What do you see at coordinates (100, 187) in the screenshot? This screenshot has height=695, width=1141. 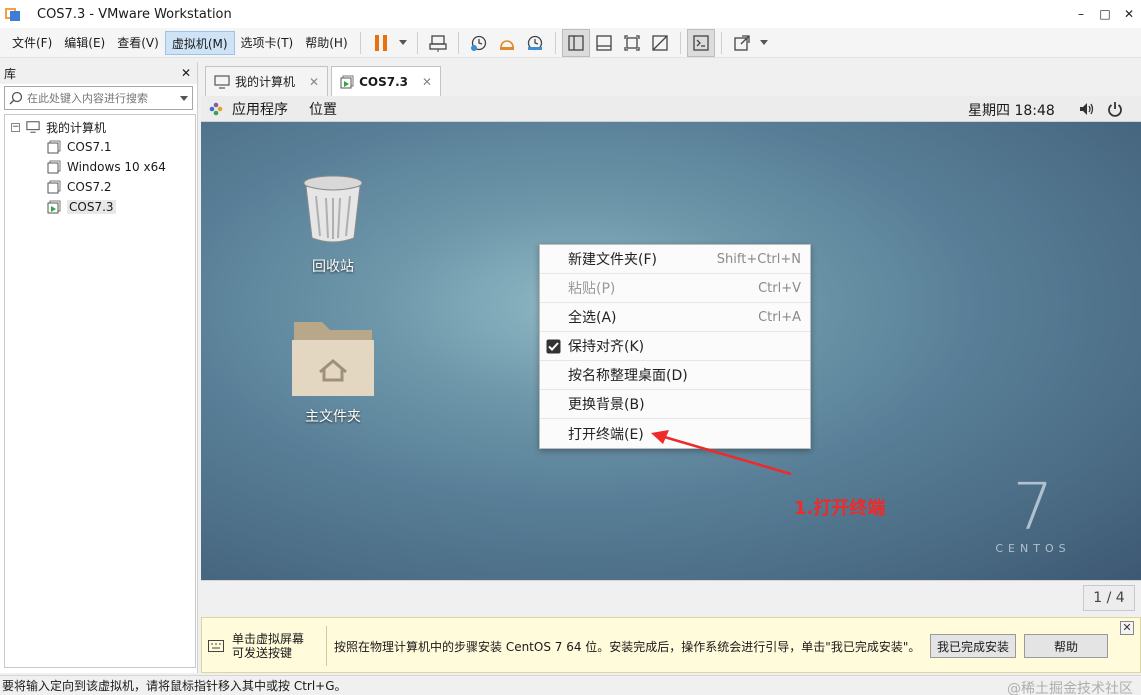 I see `tree-item-vm: COS7.2` at bounding box center [100, 187].